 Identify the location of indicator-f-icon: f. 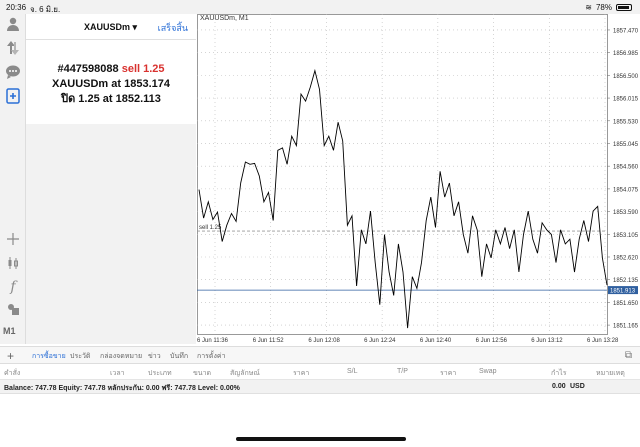
(13, 287).